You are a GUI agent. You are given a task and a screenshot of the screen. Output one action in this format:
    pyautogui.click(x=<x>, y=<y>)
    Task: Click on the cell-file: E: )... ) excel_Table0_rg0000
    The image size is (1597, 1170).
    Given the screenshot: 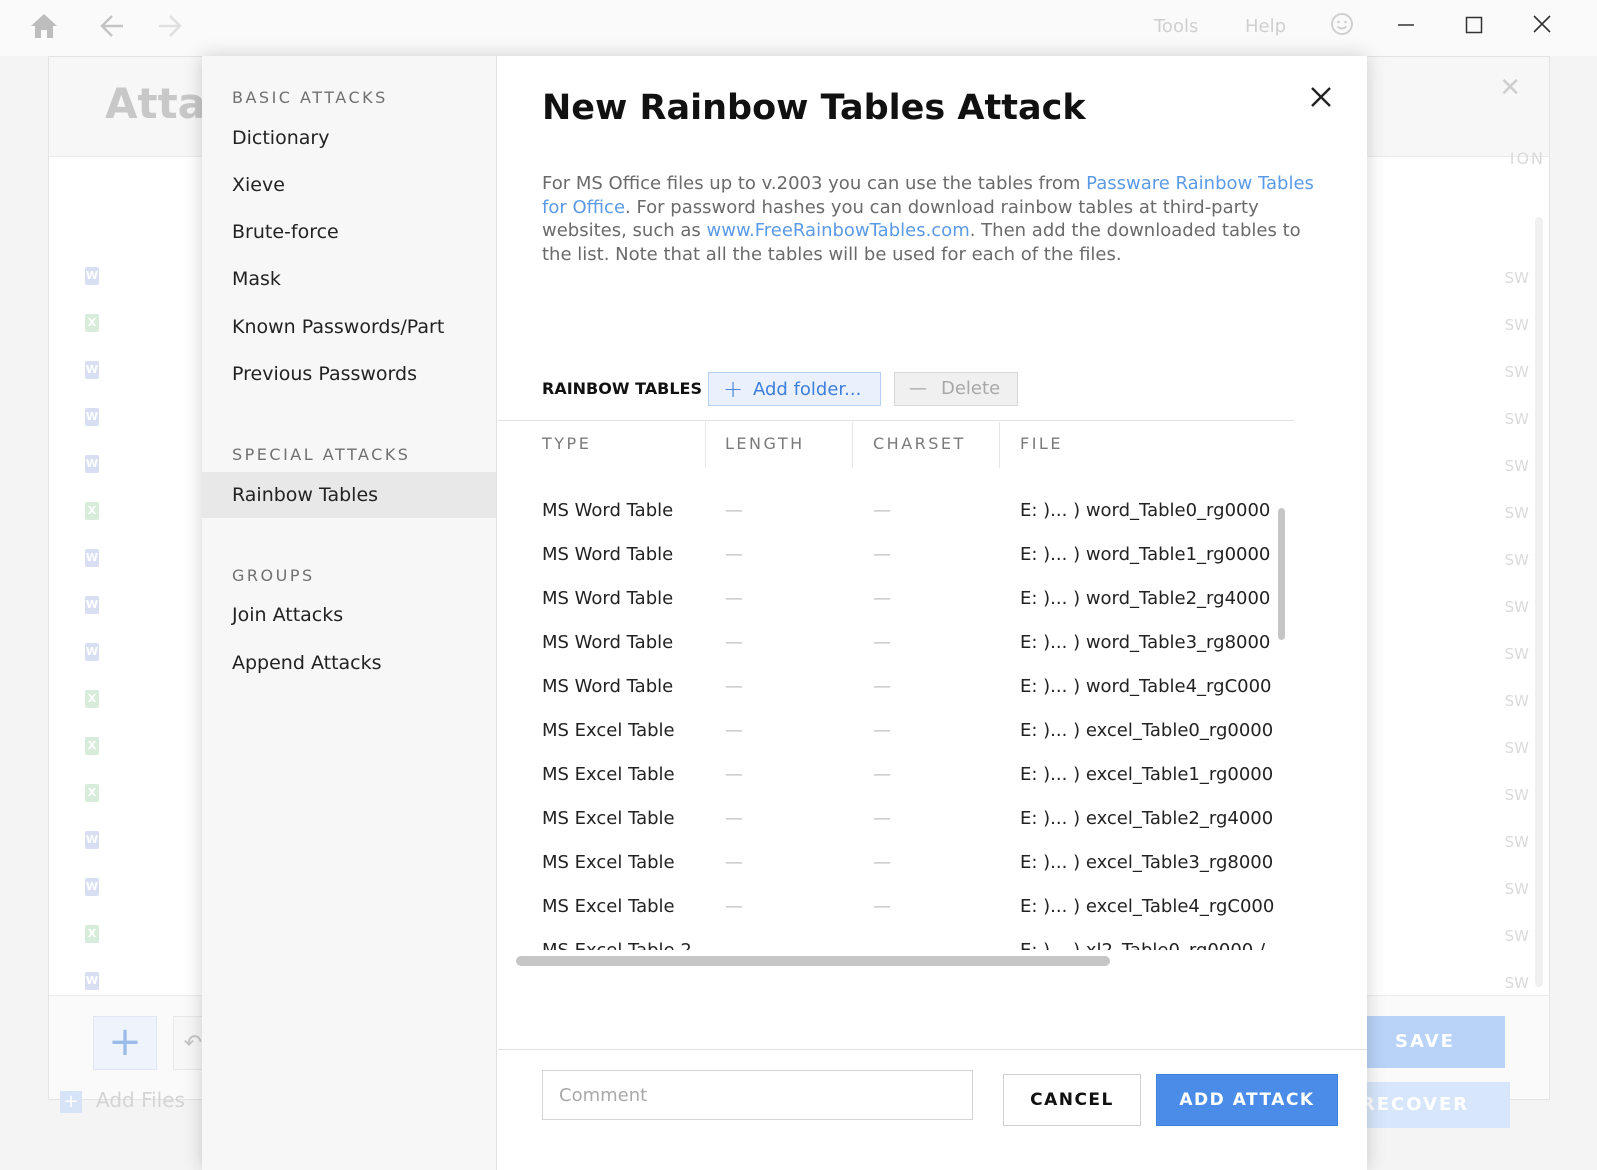 What is the action you would take?
    pyautogui.click(x=1147, y=730)
    